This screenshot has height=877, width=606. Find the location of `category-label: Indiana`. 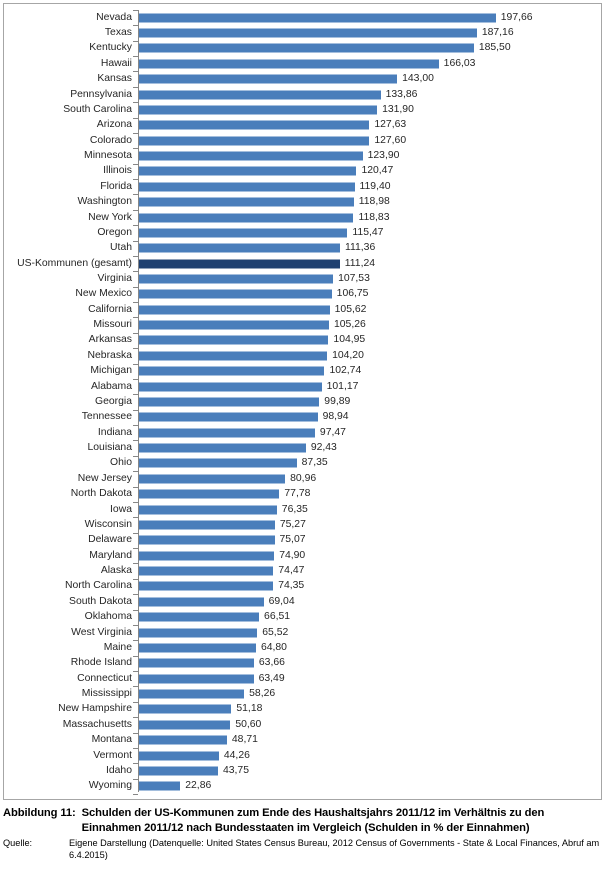

category-label: Indiana is located at coordinates (114, 432).